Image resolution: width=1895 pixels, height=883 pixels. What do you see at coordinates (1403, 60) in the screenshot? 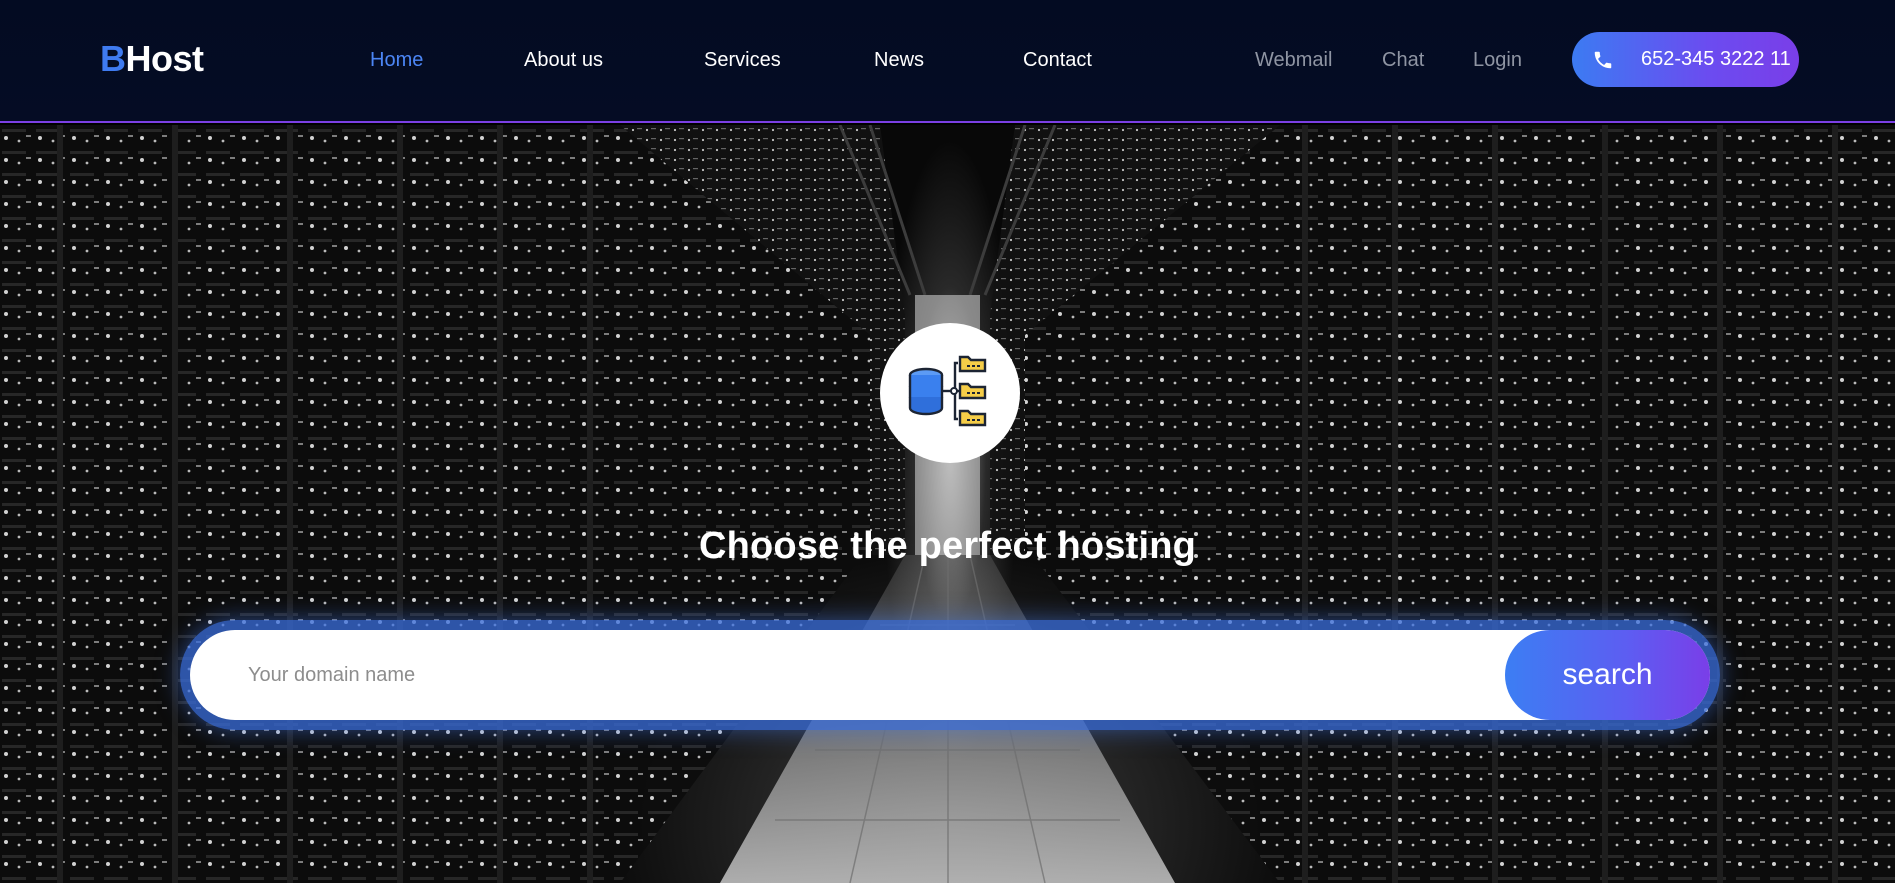
I see `chat-link: Chat` at bounding box center [1403, 60].